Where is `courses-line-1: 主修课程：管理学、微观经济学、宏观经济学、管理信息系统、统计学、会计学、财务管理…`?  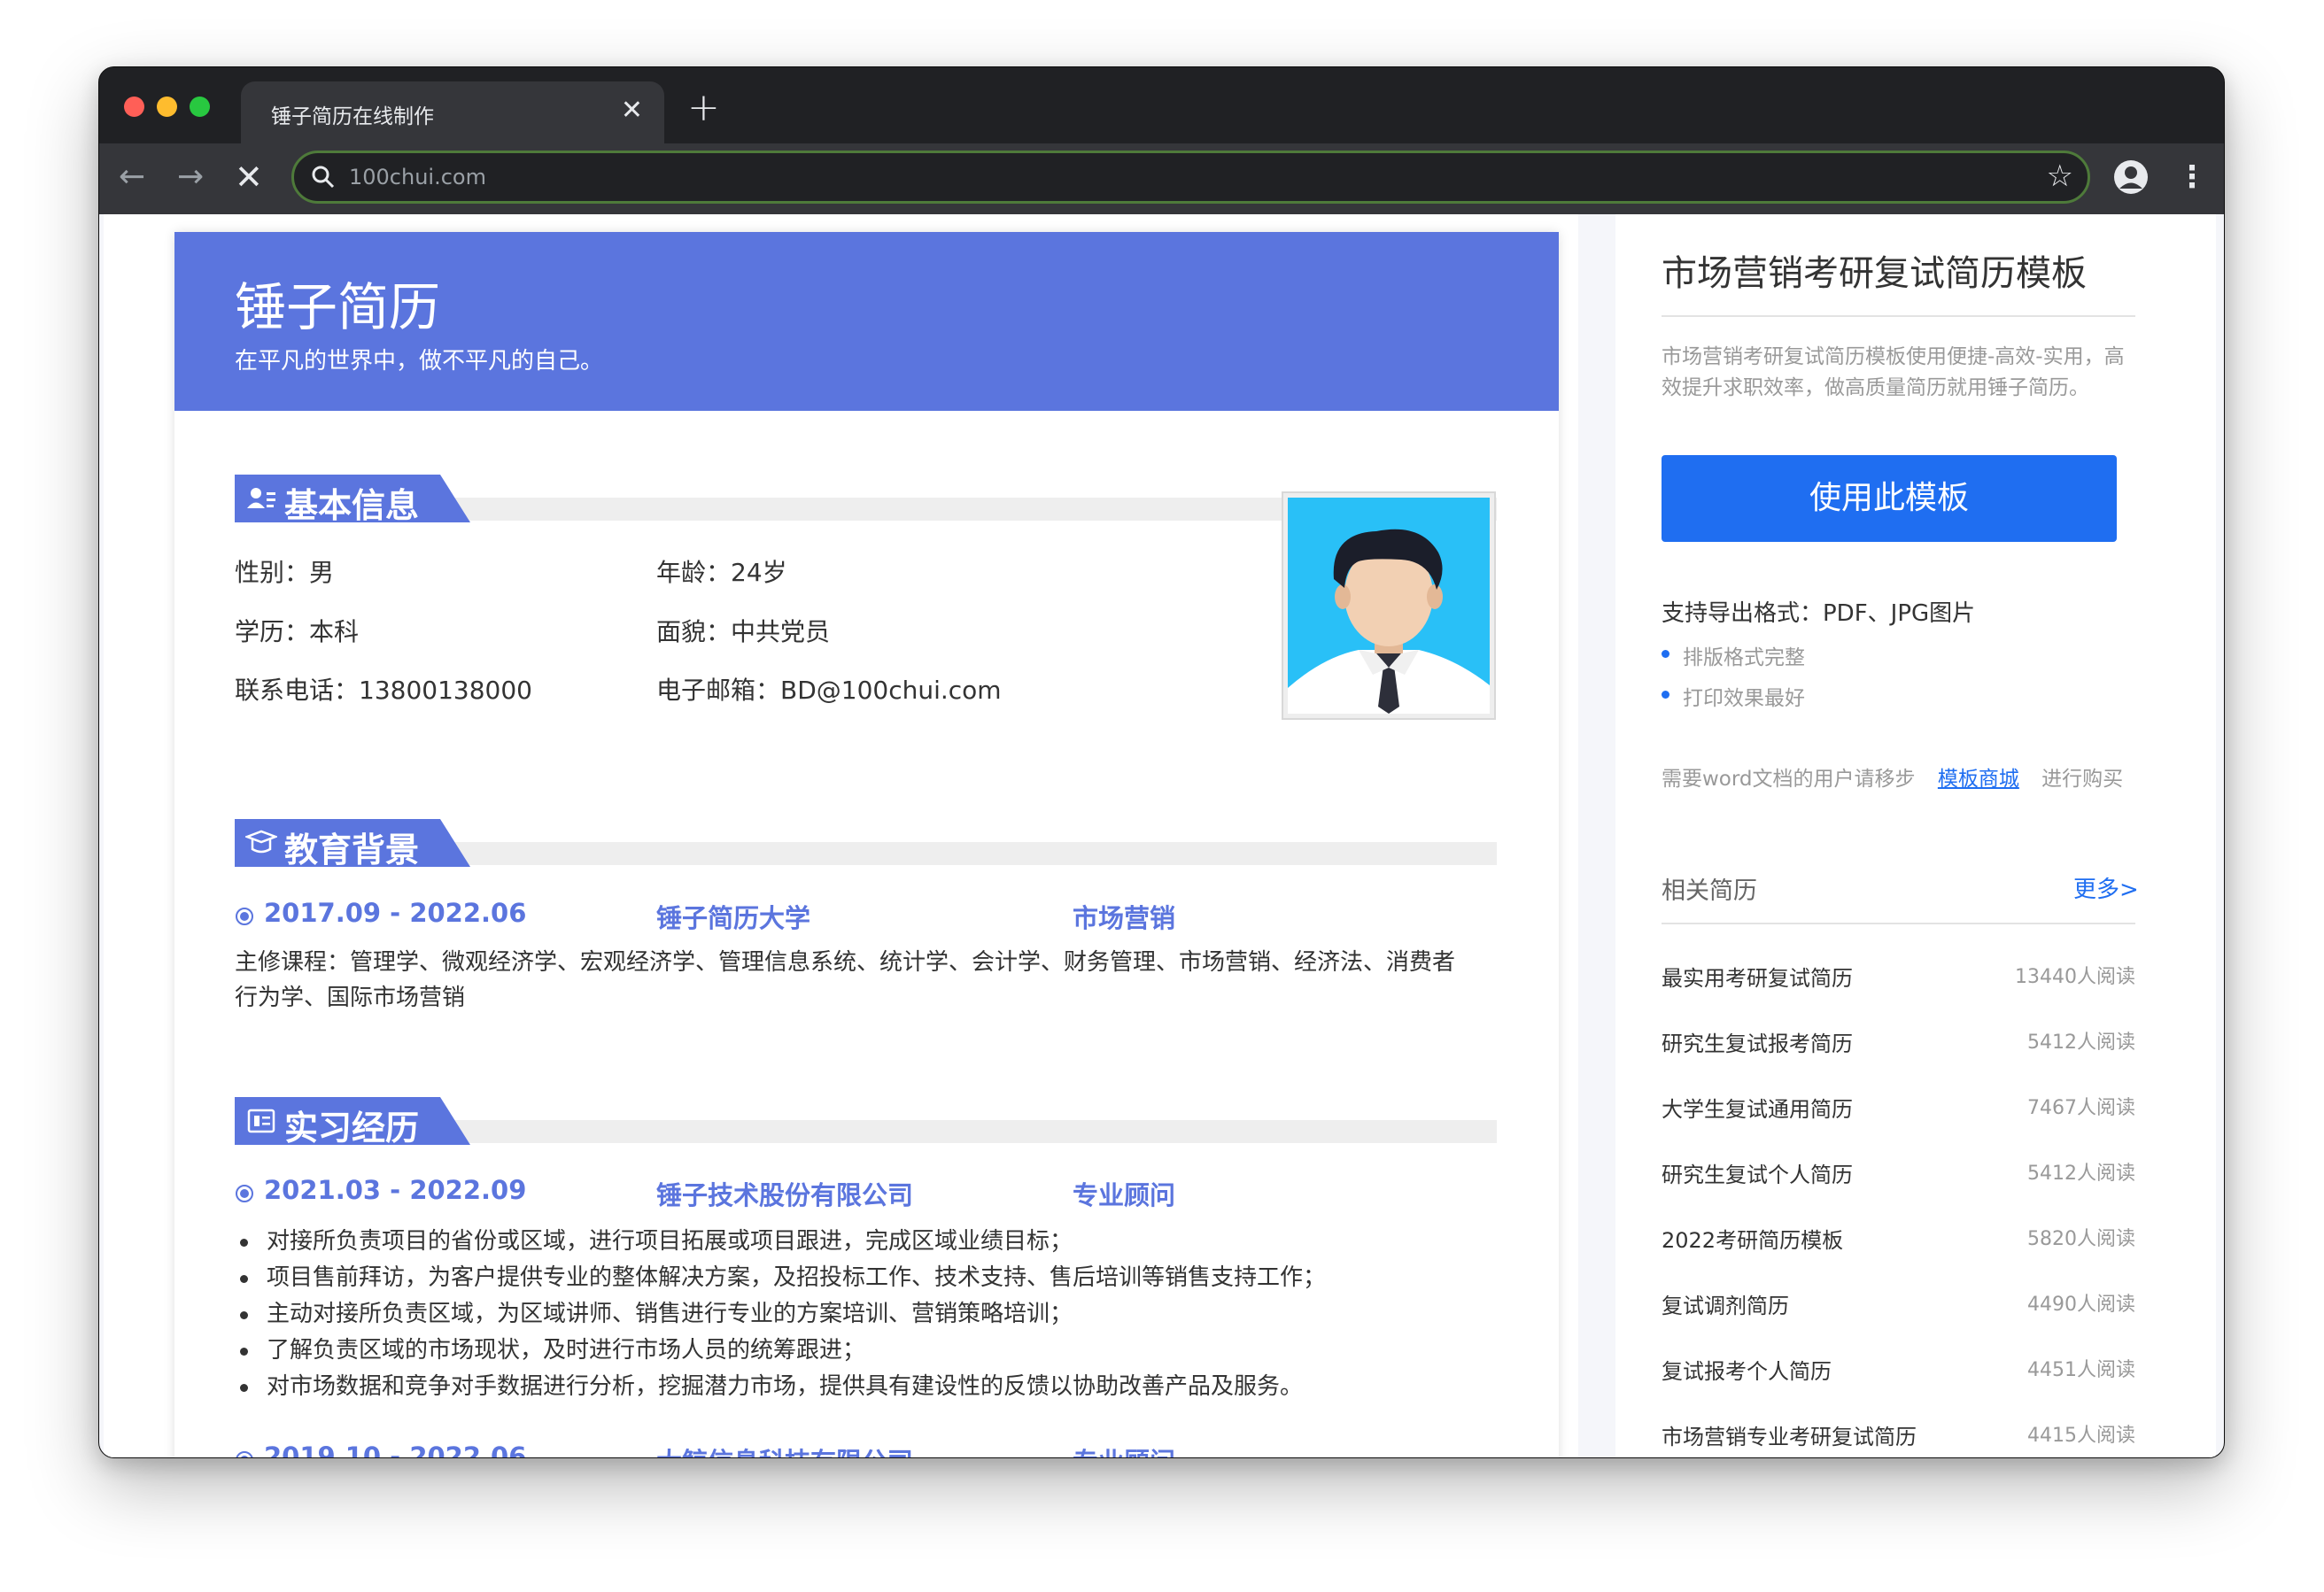
courses-line-1: 主修课程：管理学、微观经济学、宏观经济学、管理信息系统、统计学、会计学、财务管理… is located at coordinates (845, 962).